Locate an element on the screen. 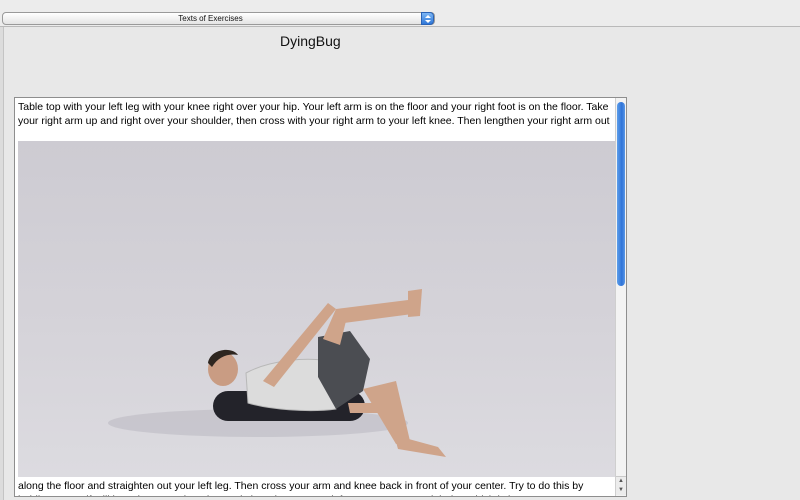 The width and height of the screenshot is (800, 500). exercise-title: DyingBug is located at coordinates (310, 41).